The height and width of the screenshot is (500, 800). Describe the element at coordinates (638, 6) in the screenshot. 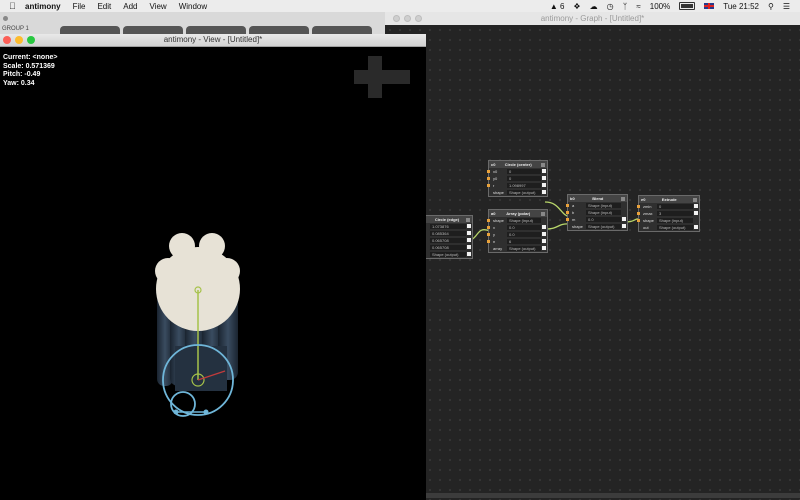

I see `wifi-icon: ≈` at that location.